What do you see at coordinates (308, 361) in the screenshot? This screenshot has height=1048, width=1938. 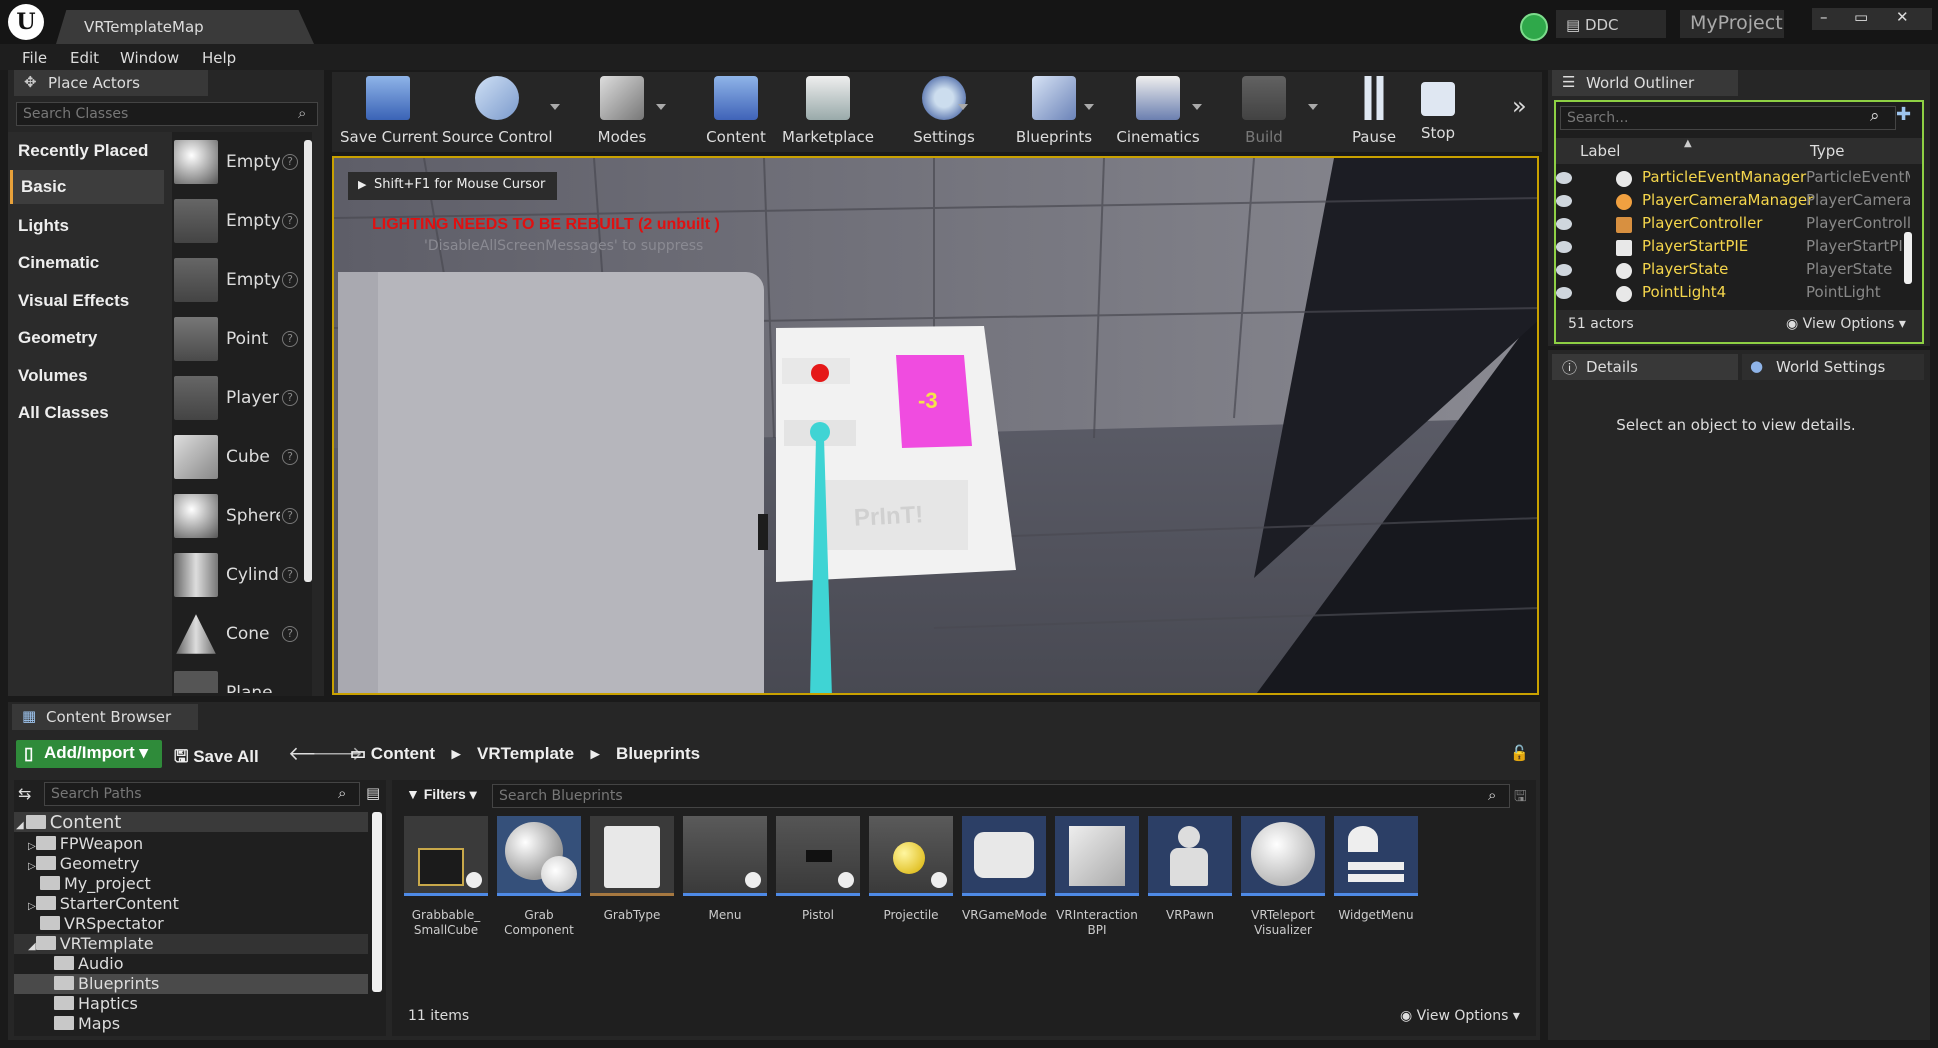 I see `actor-list-scrollbar` at bounding box center [308, 361].